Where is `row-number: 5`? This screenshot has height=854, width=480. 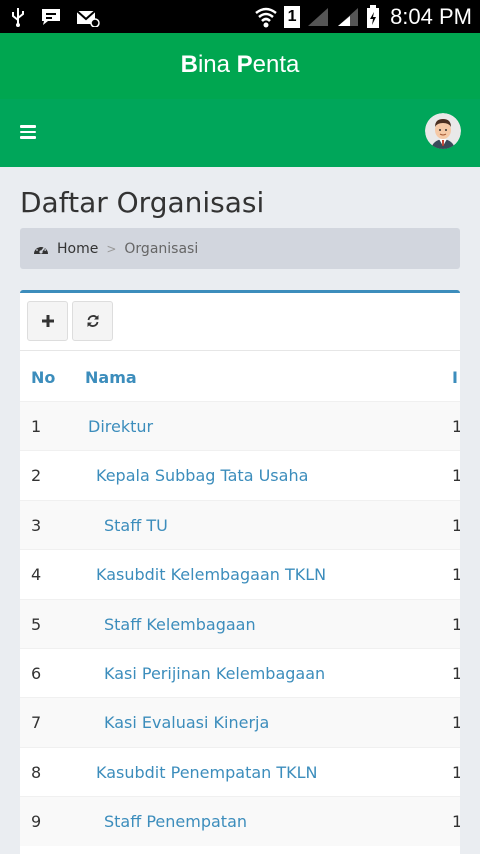
row-number: 5 is located at coordinates (36, 624).